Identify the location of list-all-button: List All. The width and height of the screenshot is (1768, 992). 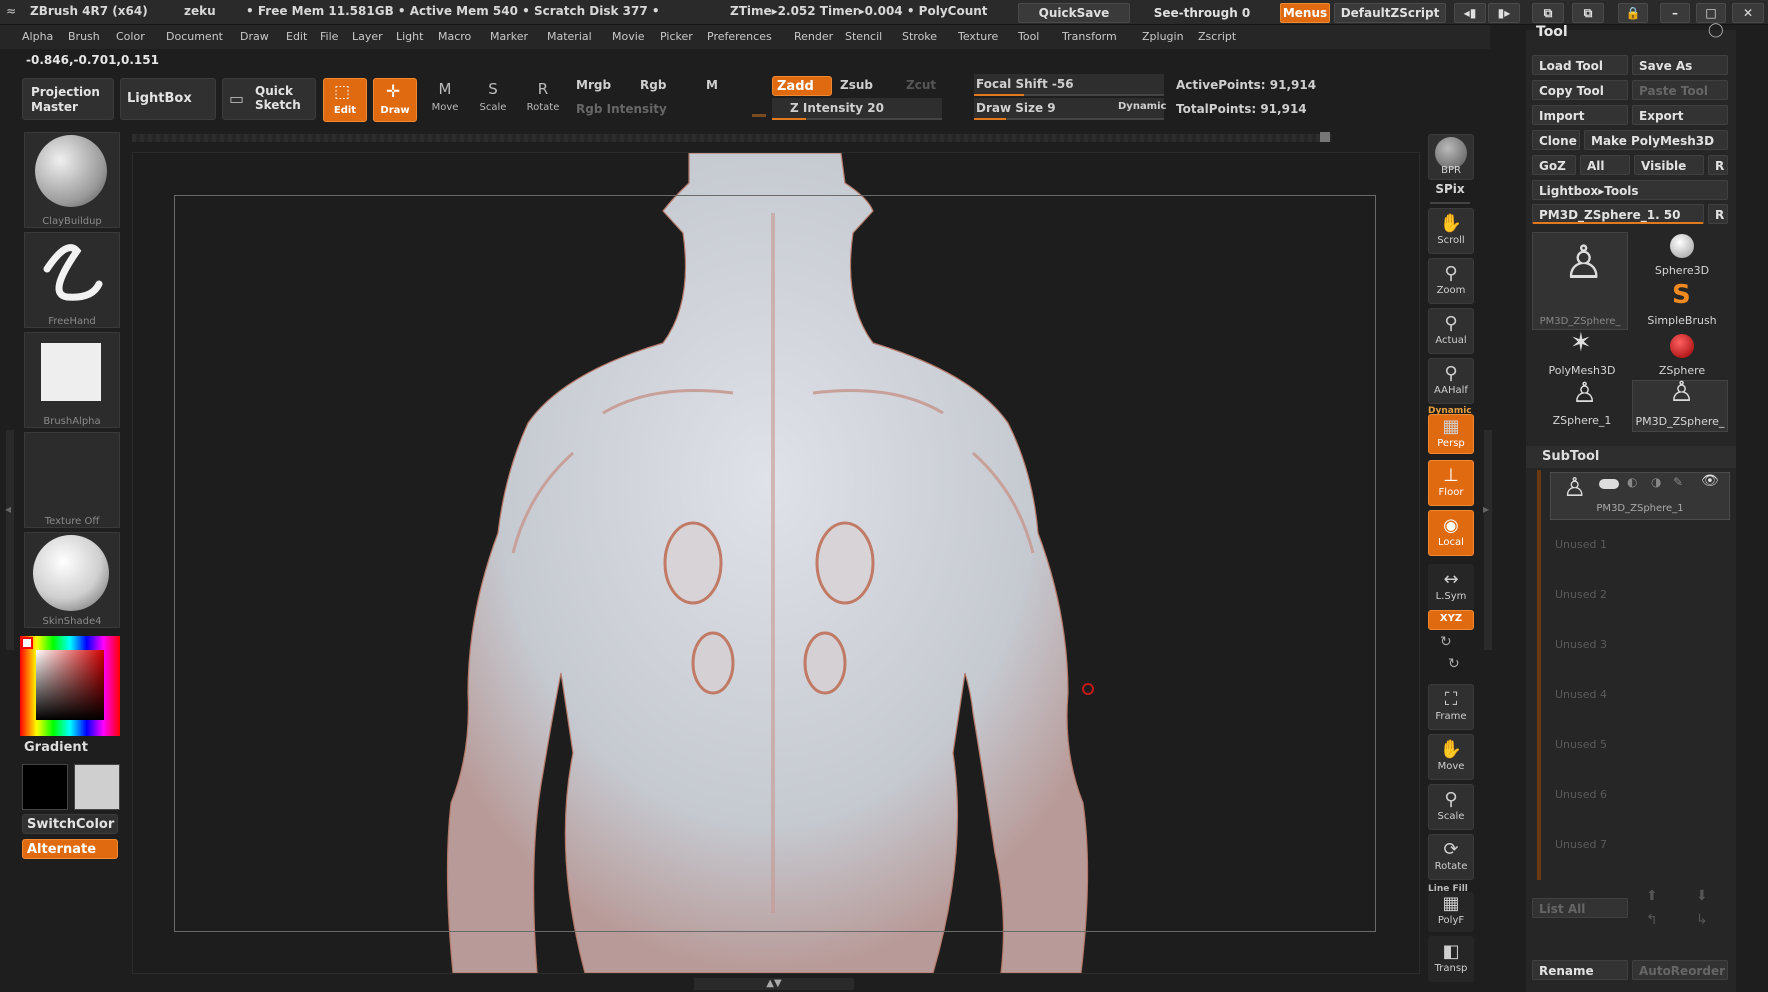
(1580, 908).